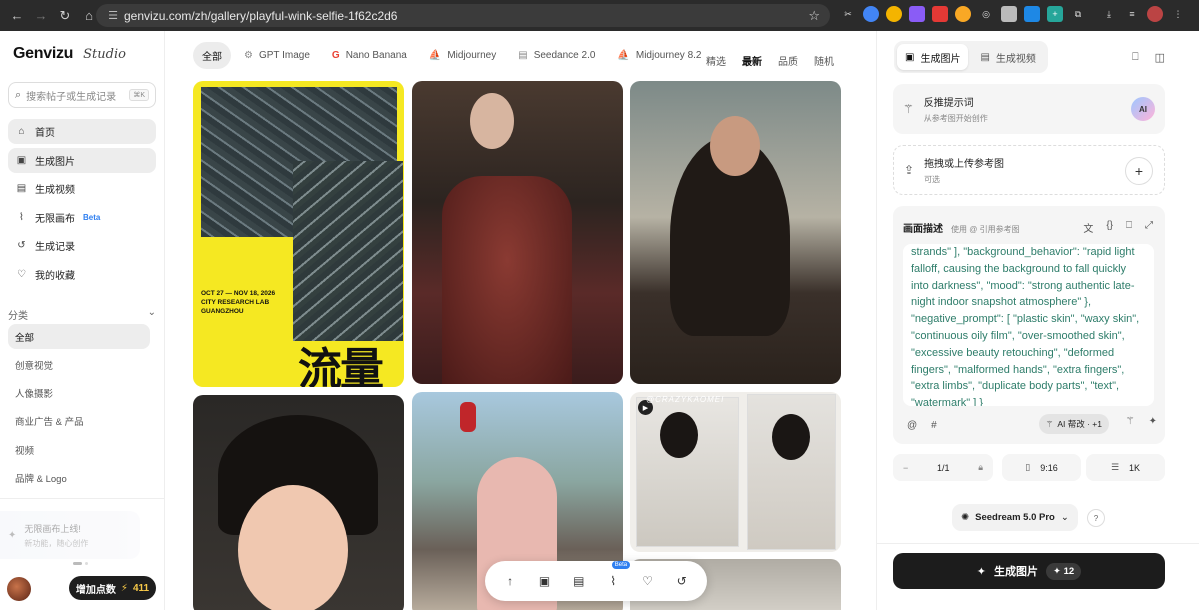 This screenshot has width=1199, height=610. I want to click on logo-subtext: Studio, so click(104, 54).